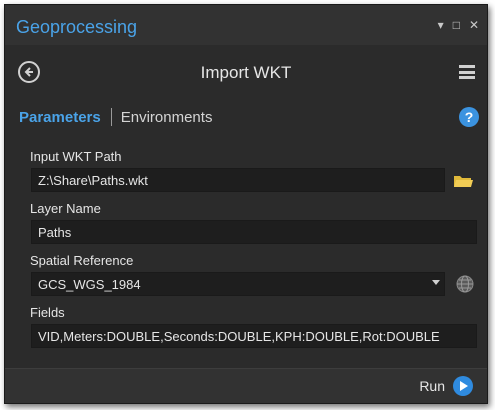 This screenshot has height=410, width=495. Describe the element at coordinates (60, 117) in the screenshot. I see `tab-parameters: Parameters` at that location.